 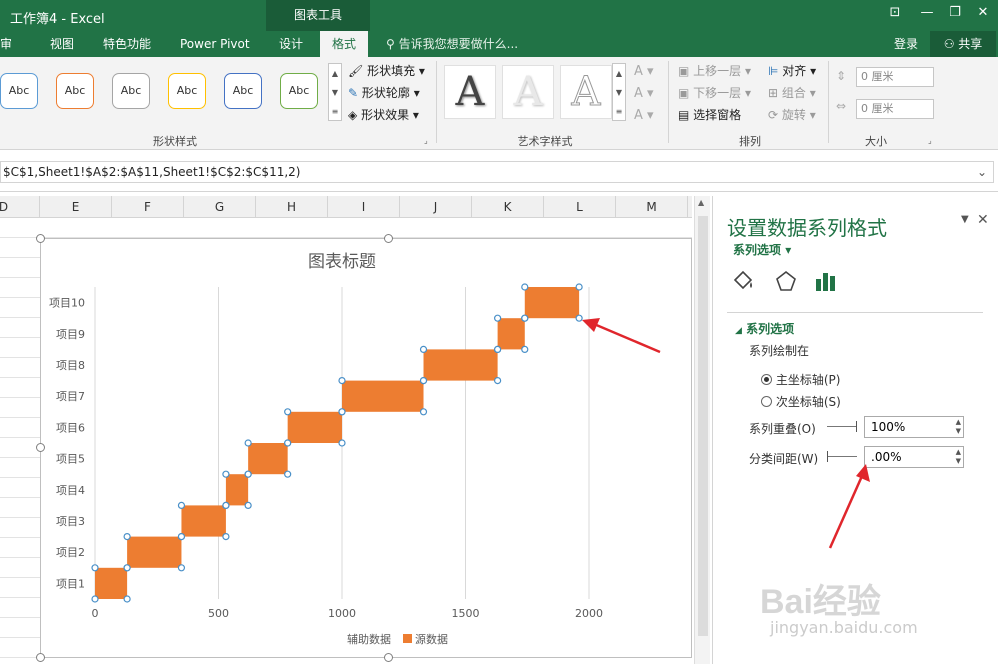 I want to click on shape-effect-button: ◈ 形状效果 ▾, so click(x=383, y=115).